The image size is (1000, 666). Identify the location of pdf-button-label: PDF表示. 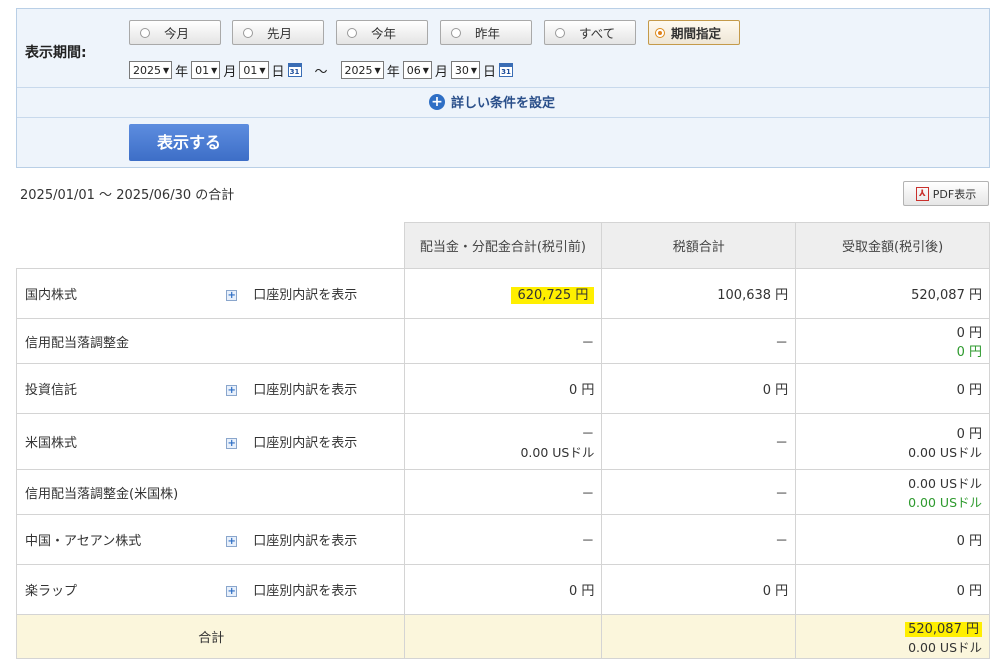
(954, 194).